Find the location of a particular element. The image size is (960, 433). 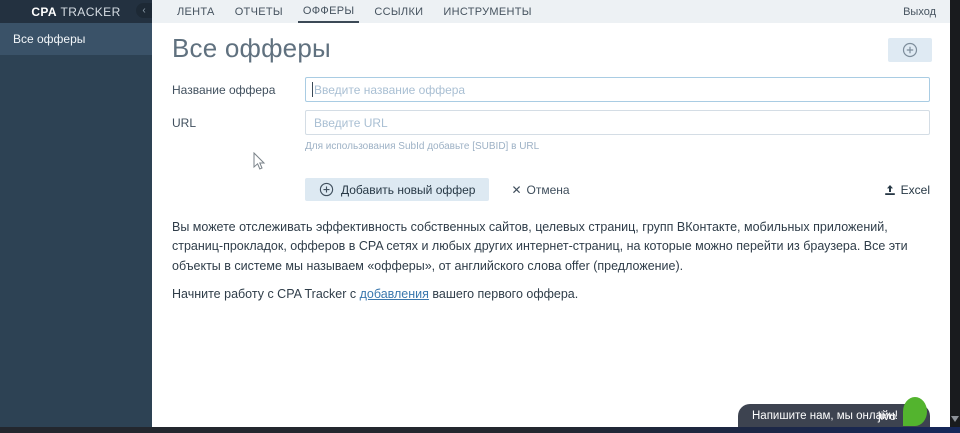

window-right-edge is located at coordinates (955, 216).